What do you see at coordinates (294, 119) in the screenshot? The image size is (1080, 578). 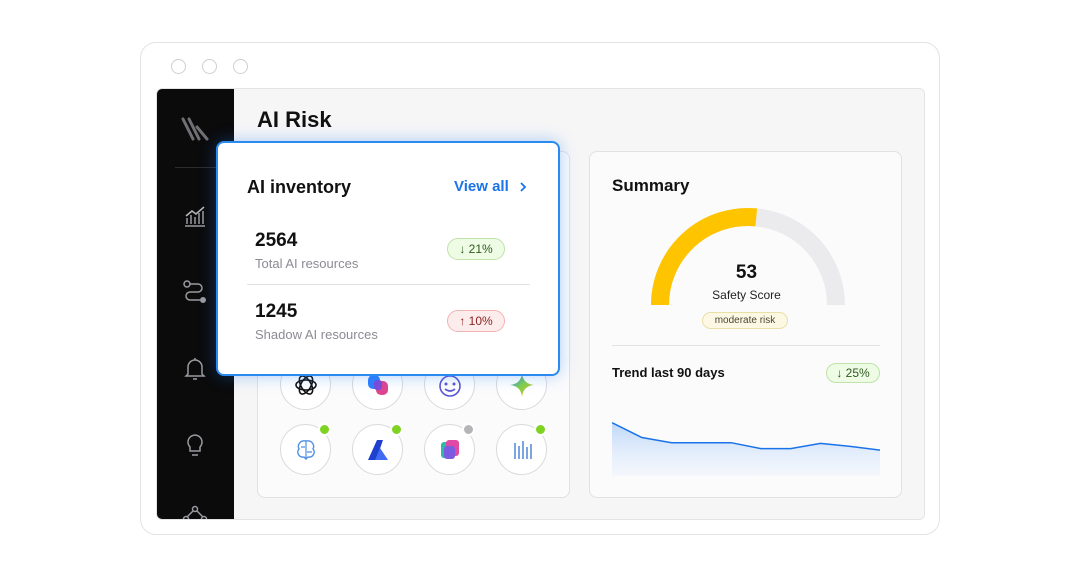 I see `page-title: AI Risk` at bounding box center [294, 119].